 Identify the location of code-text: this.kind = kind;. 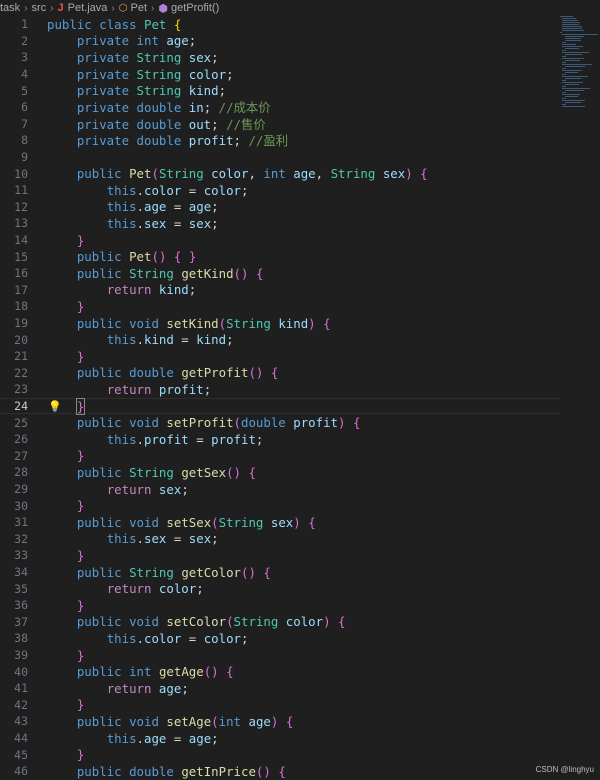
(170, 340).